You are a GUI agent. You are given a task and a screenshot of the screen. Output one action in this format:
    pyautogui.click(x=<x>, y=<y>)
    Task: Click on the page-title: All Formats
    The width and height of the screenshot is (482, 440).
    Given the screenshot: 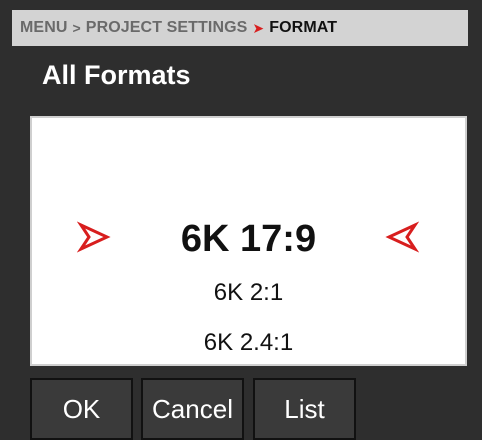 What is the action you would take?
    pyautogui.click(x=116, y=75)
    